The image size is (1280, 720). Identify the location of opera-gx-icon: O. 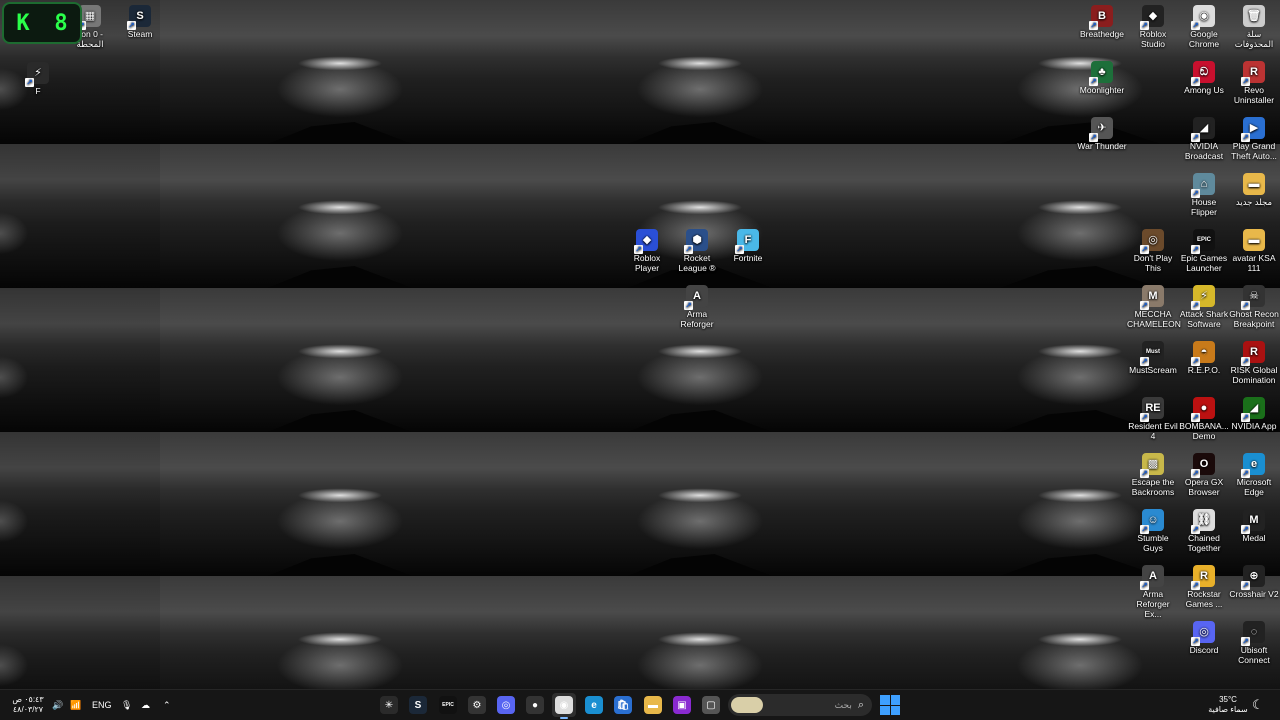
(1203, 465).